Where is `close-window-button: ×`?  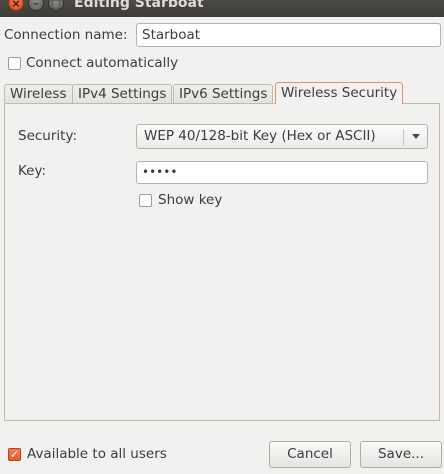
close-window-button: × is located at coordinates (16, 5).